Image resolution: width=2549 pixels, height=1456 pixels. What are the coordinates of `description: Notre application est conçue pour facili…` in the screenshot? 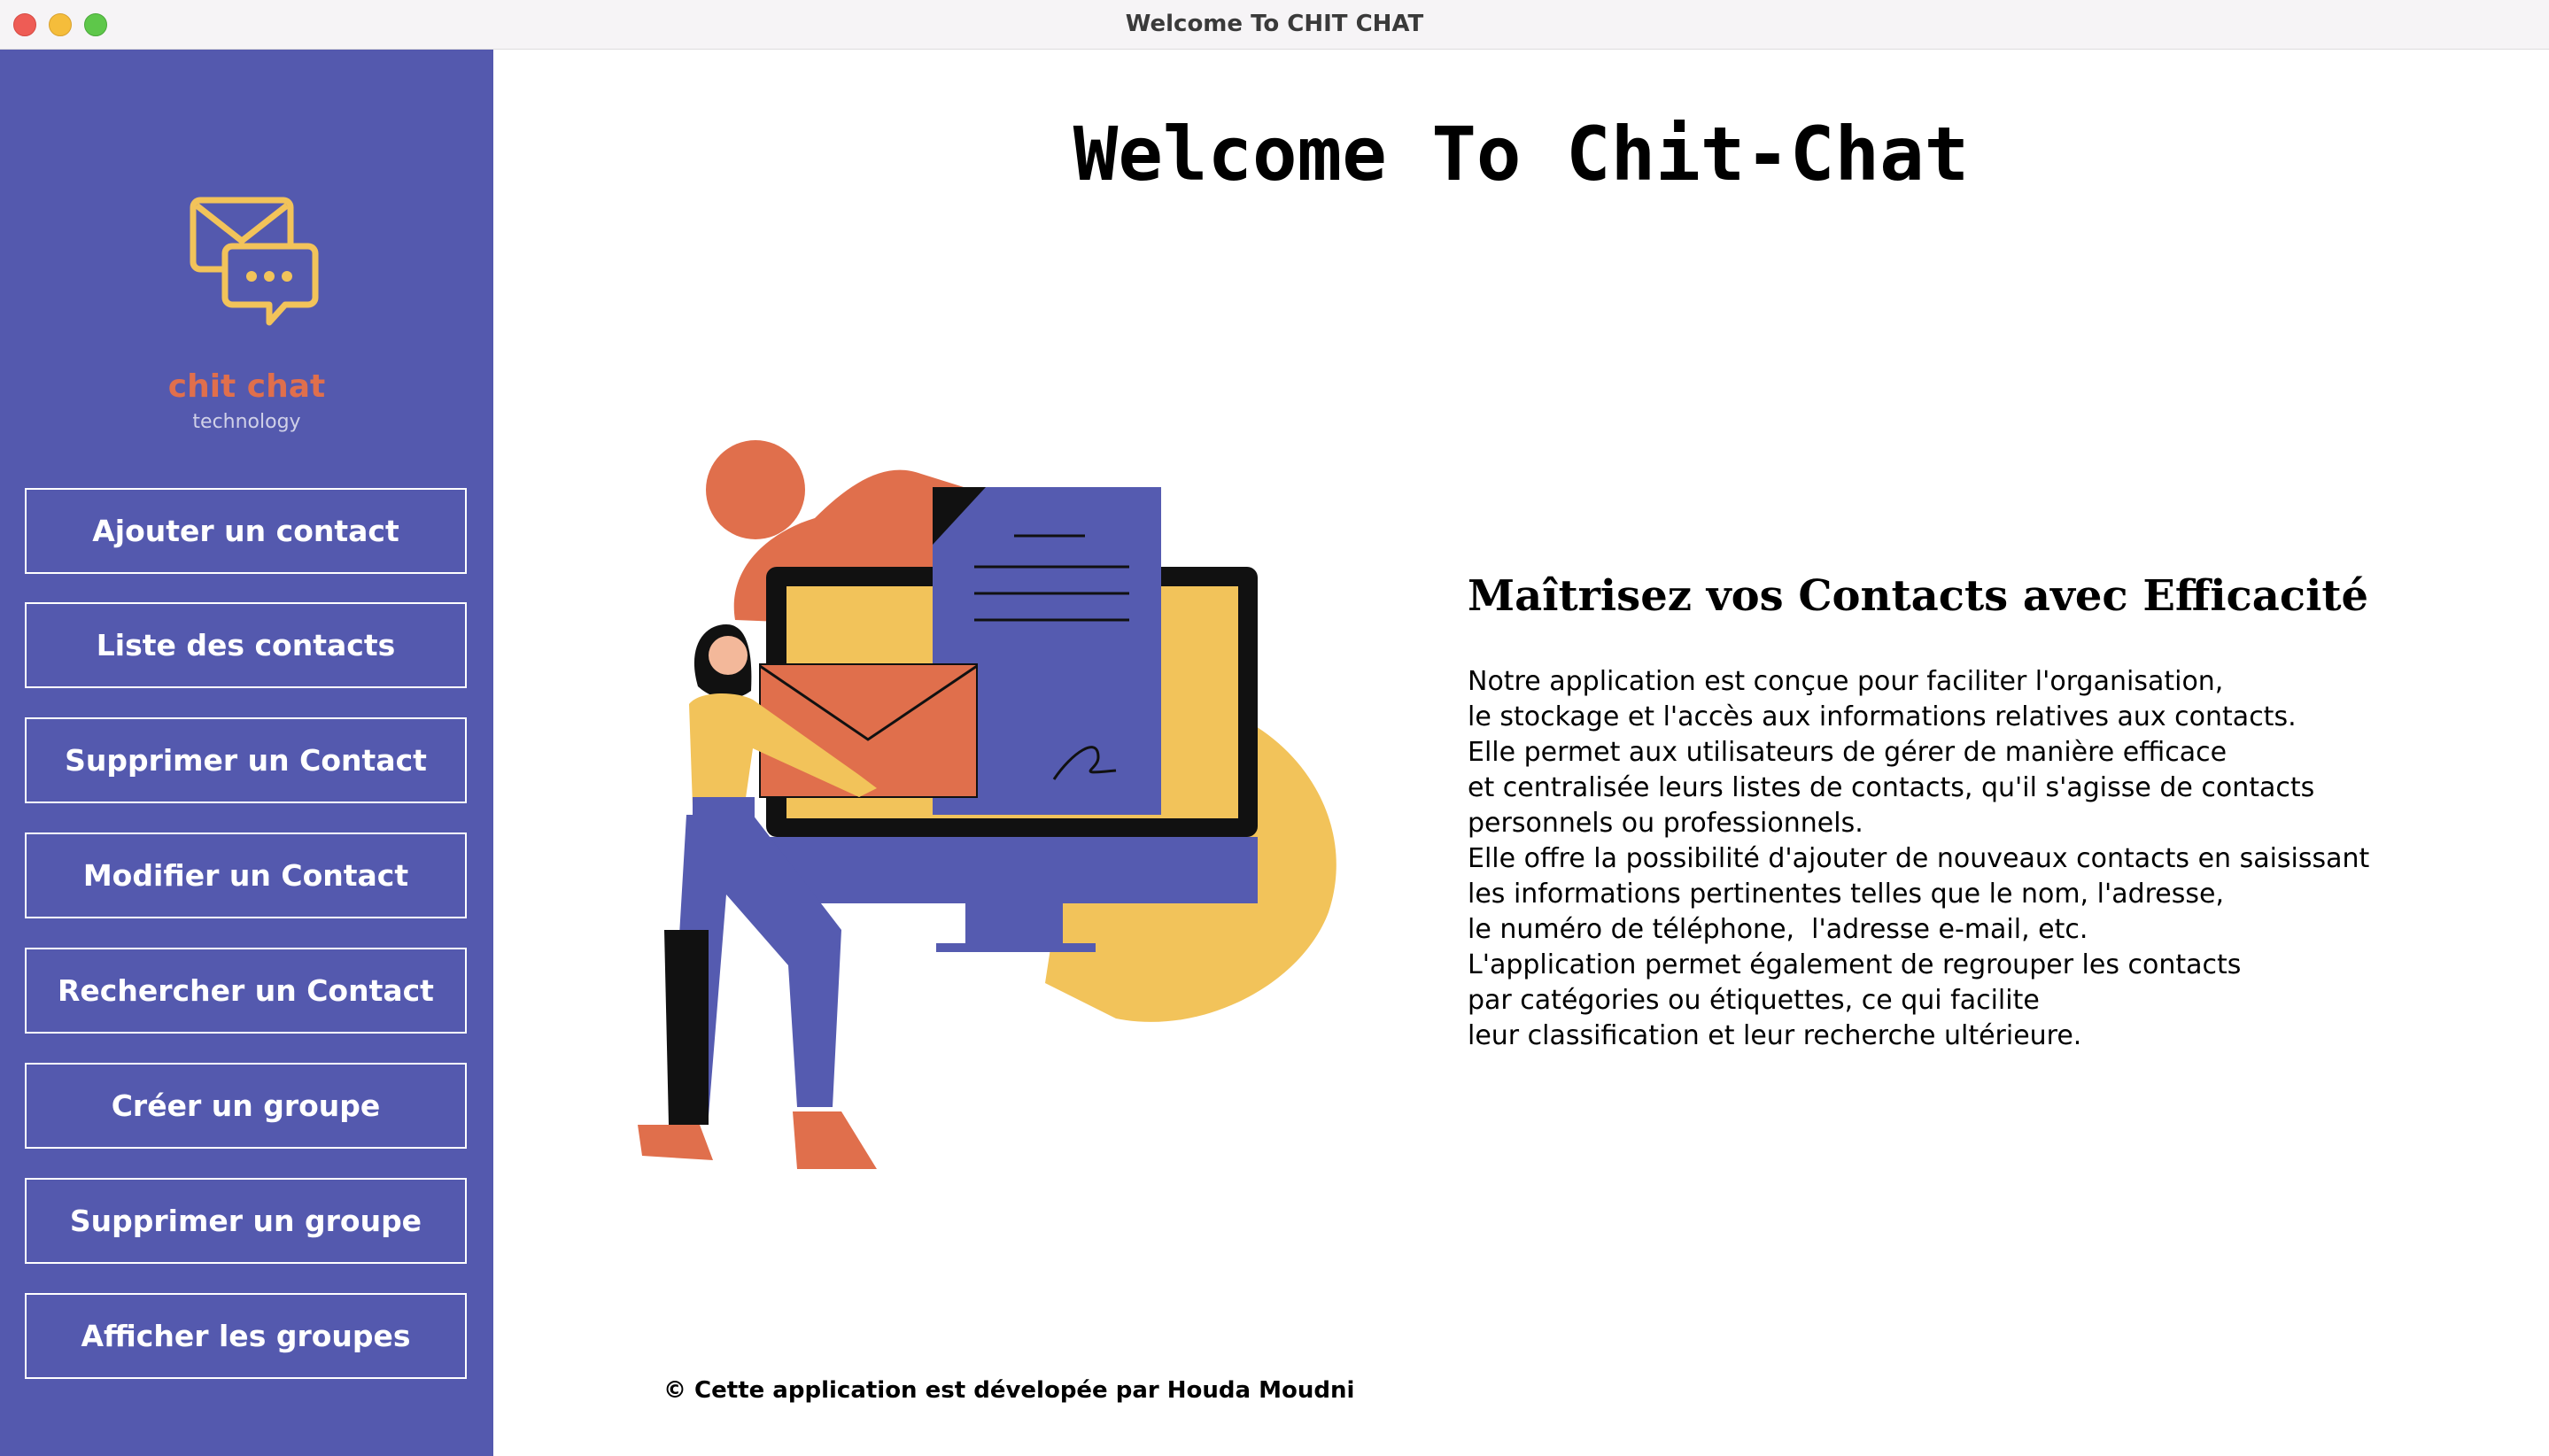 It's located at (1918, 859).